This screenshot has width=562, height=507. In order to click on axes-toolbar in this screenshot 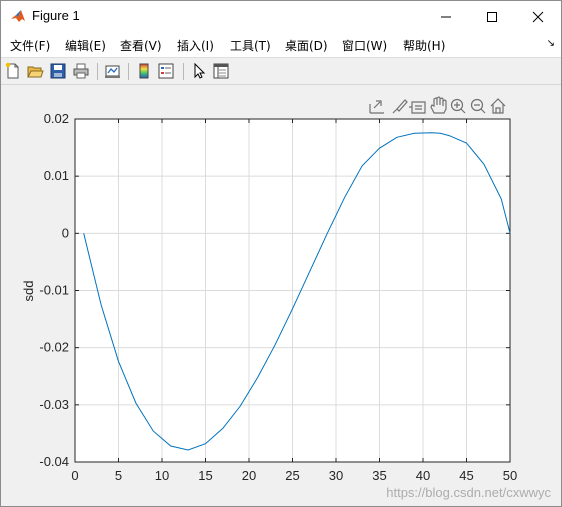, I will do `click(437, 105)`.